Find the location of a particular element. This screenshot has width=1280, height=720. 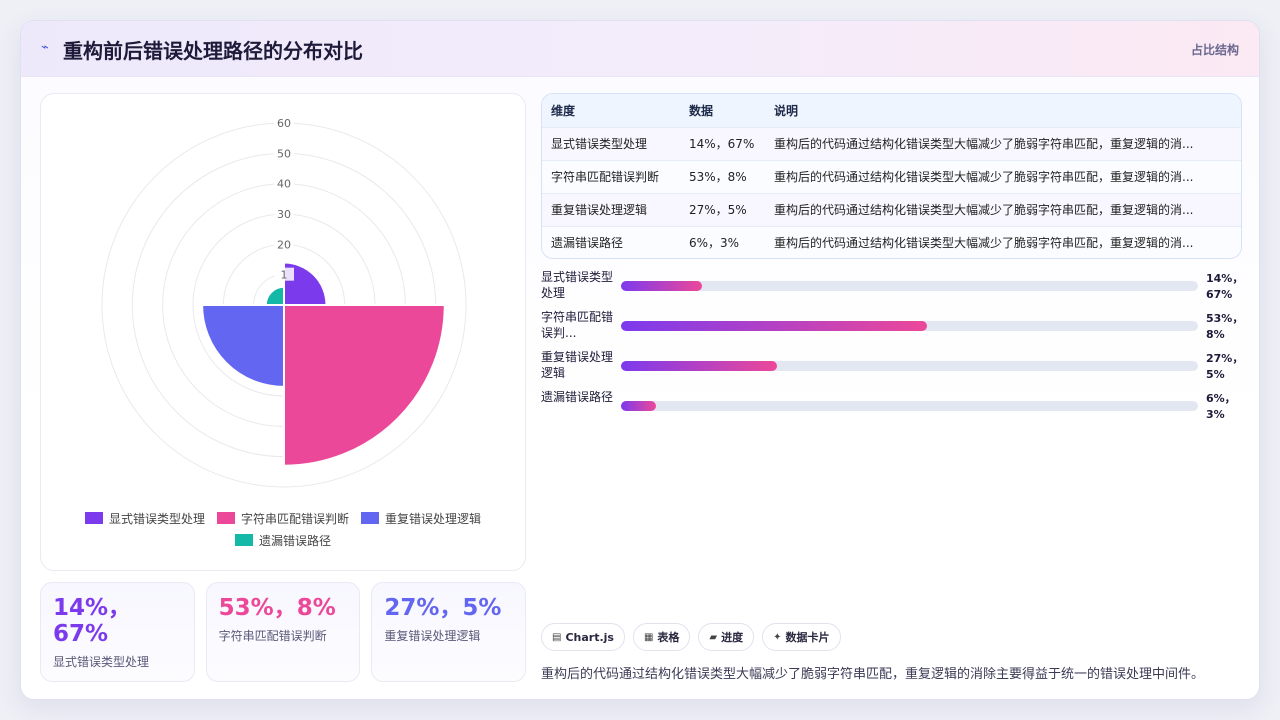

polar-area-chart: 1 20 30 40 50 60 is located at coordinates (284, 302).